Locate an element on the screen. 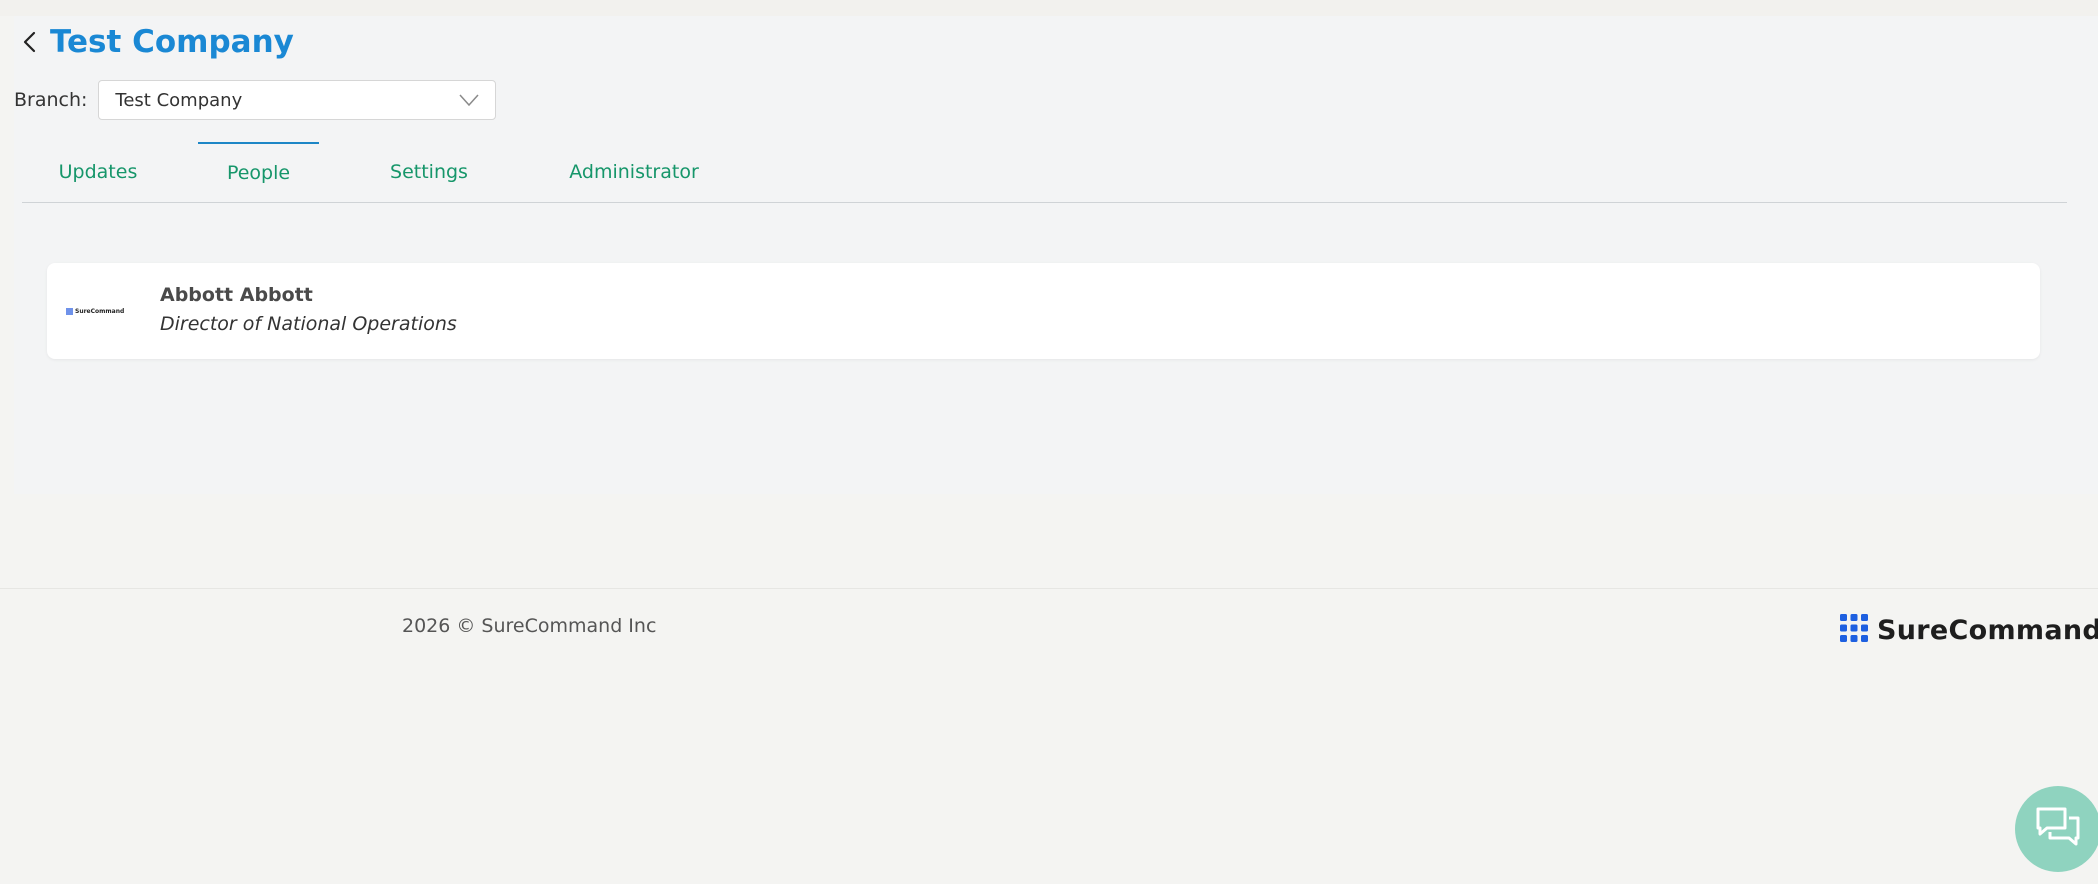  branch-row: Branch: Test Company is located at coordinates (255, 100).